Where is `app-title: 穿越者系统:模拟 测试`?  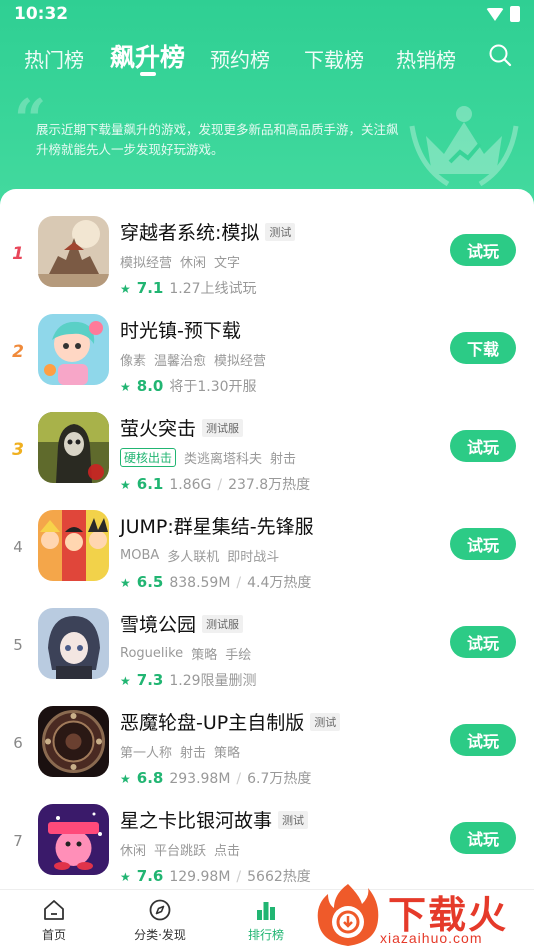 app-title: 穿越者系统:模拟 测试 is located at coordinates (208, 231).